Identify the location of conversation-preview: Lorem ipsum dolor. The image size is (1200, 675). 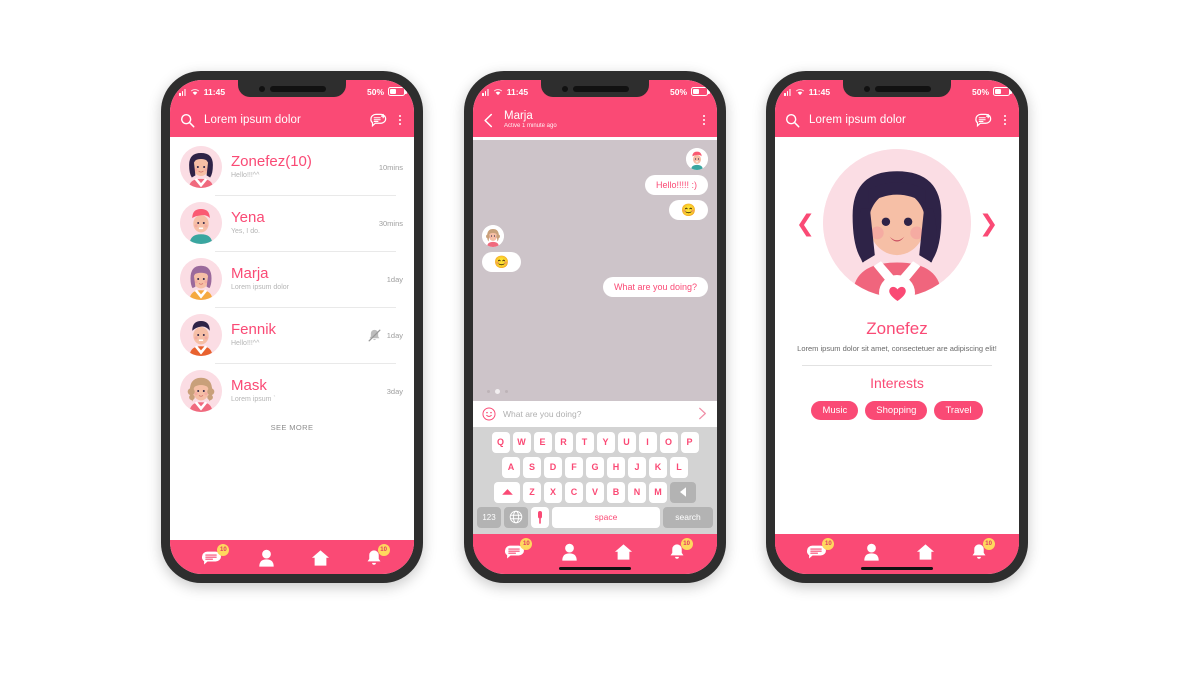
(260, 287).